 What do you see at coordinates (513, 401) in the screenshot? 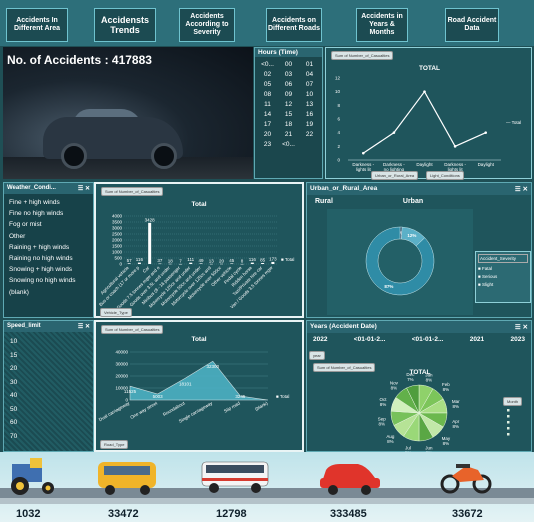
I see `month-legend-pill: Month` at bounding box center [513, 401].